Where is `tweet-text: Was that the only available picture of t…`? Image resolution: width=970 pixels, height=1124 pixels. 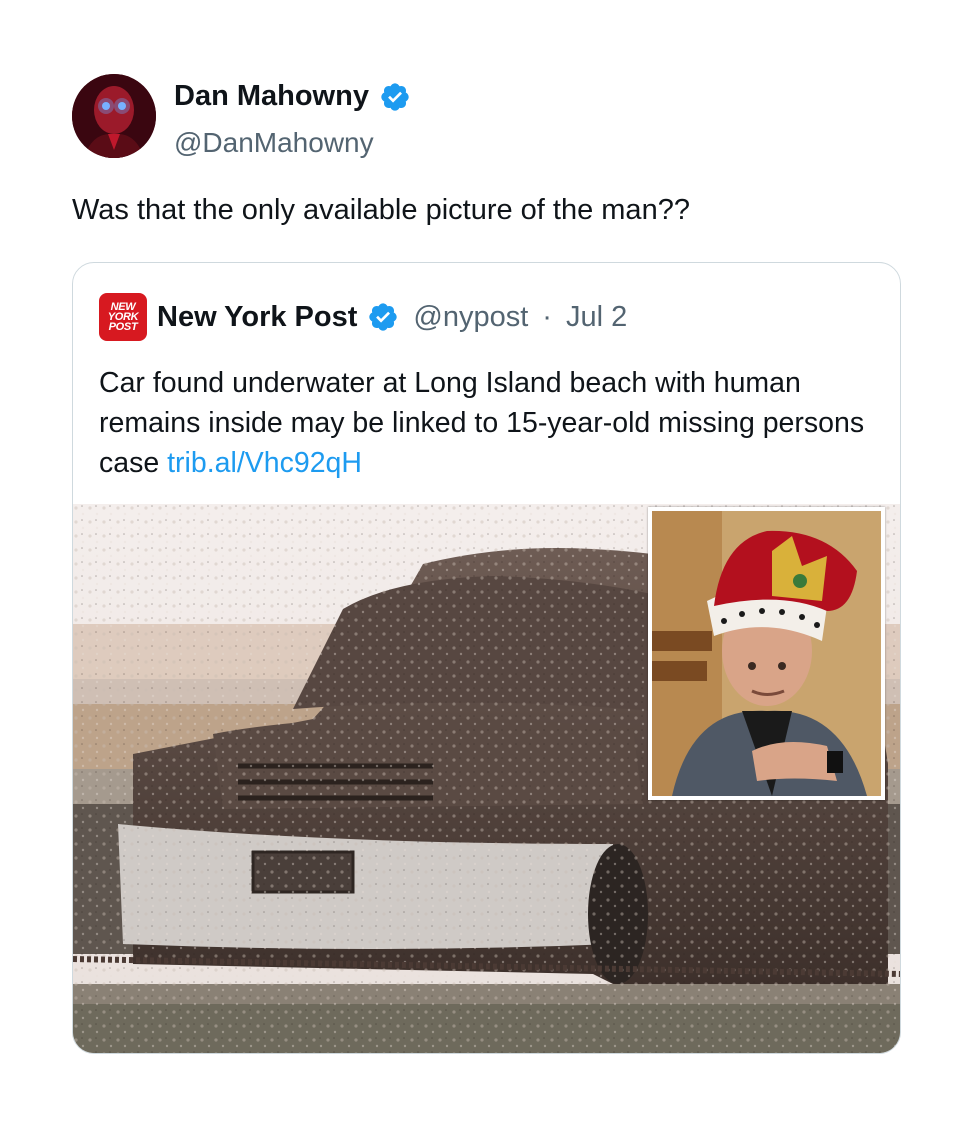
tweet-text: Was that the only available picture of t… is located at coordinates (381, 210).